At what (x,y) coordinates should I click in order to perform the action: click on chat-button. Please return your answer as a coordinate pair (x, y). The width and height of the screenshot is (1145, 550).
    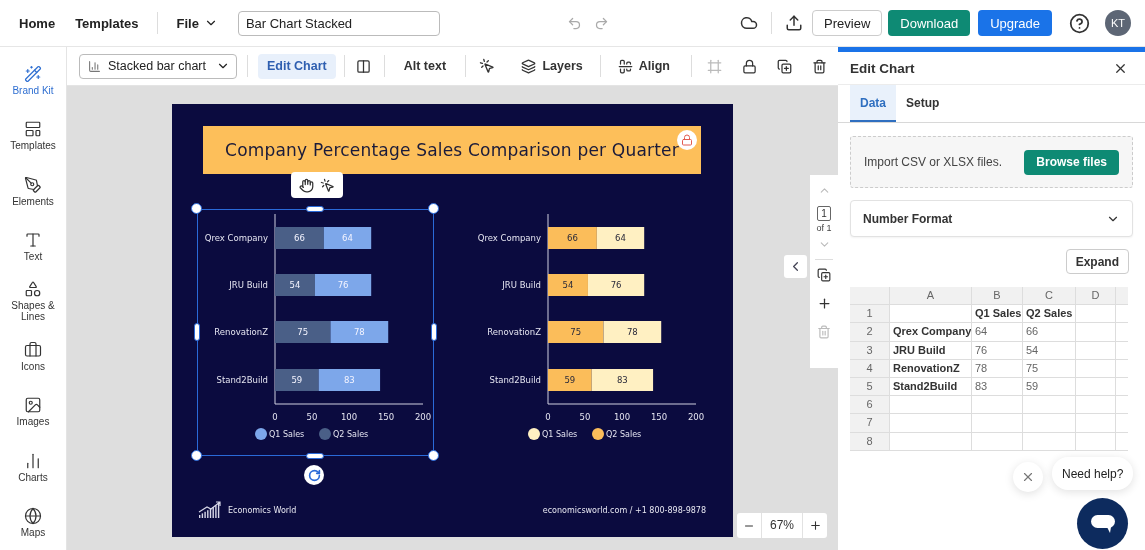
    Looking at the image, I should click on (1102, 523).